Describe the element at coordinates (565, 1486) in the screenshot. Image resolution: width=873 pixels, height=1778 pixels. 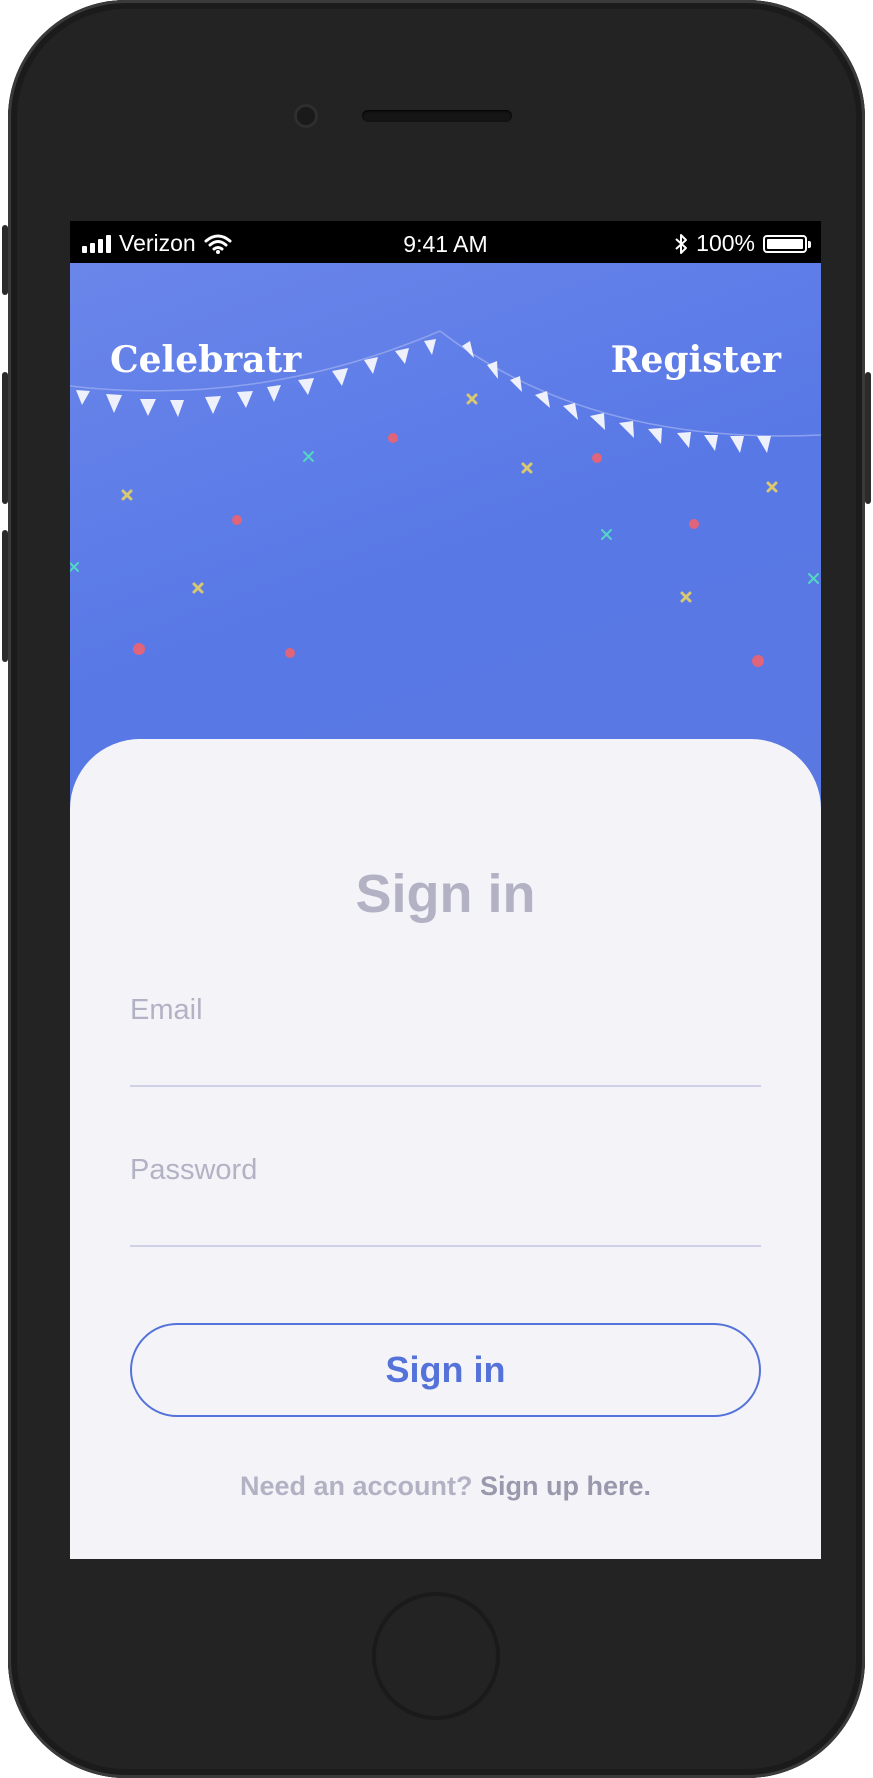
I see `signup-link: Sign up here.` at that location.